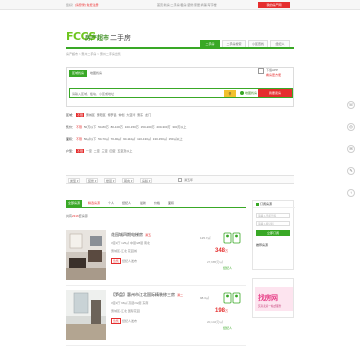 This screenshot has width=360, height=360. What do you see at coordinates (273, 223) in the screenshot?
I see `code-input: 请输入验证码` at bounding box center [273, 223].